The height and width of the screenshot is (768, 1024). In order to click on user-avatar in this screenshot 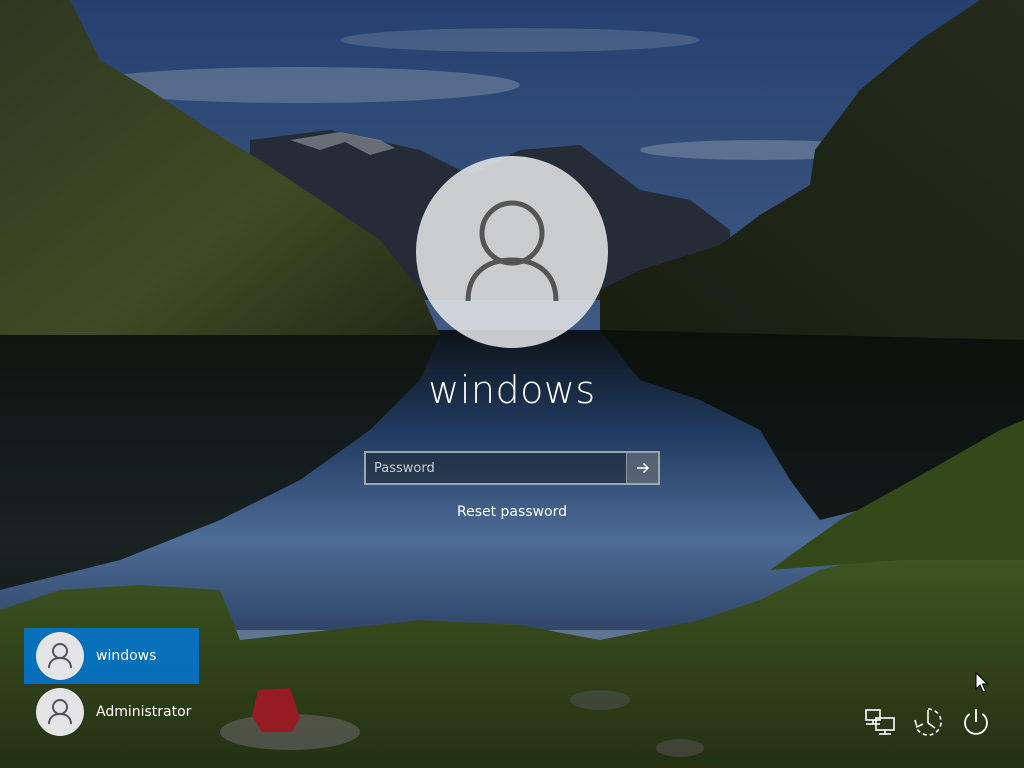, I will do `click(512, 252)`.